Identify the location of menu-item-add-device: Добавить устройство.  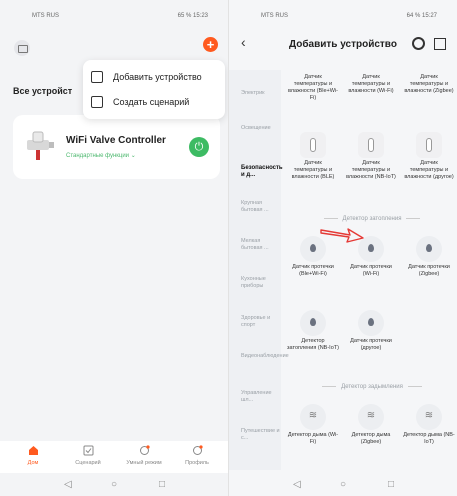
(146, 77).